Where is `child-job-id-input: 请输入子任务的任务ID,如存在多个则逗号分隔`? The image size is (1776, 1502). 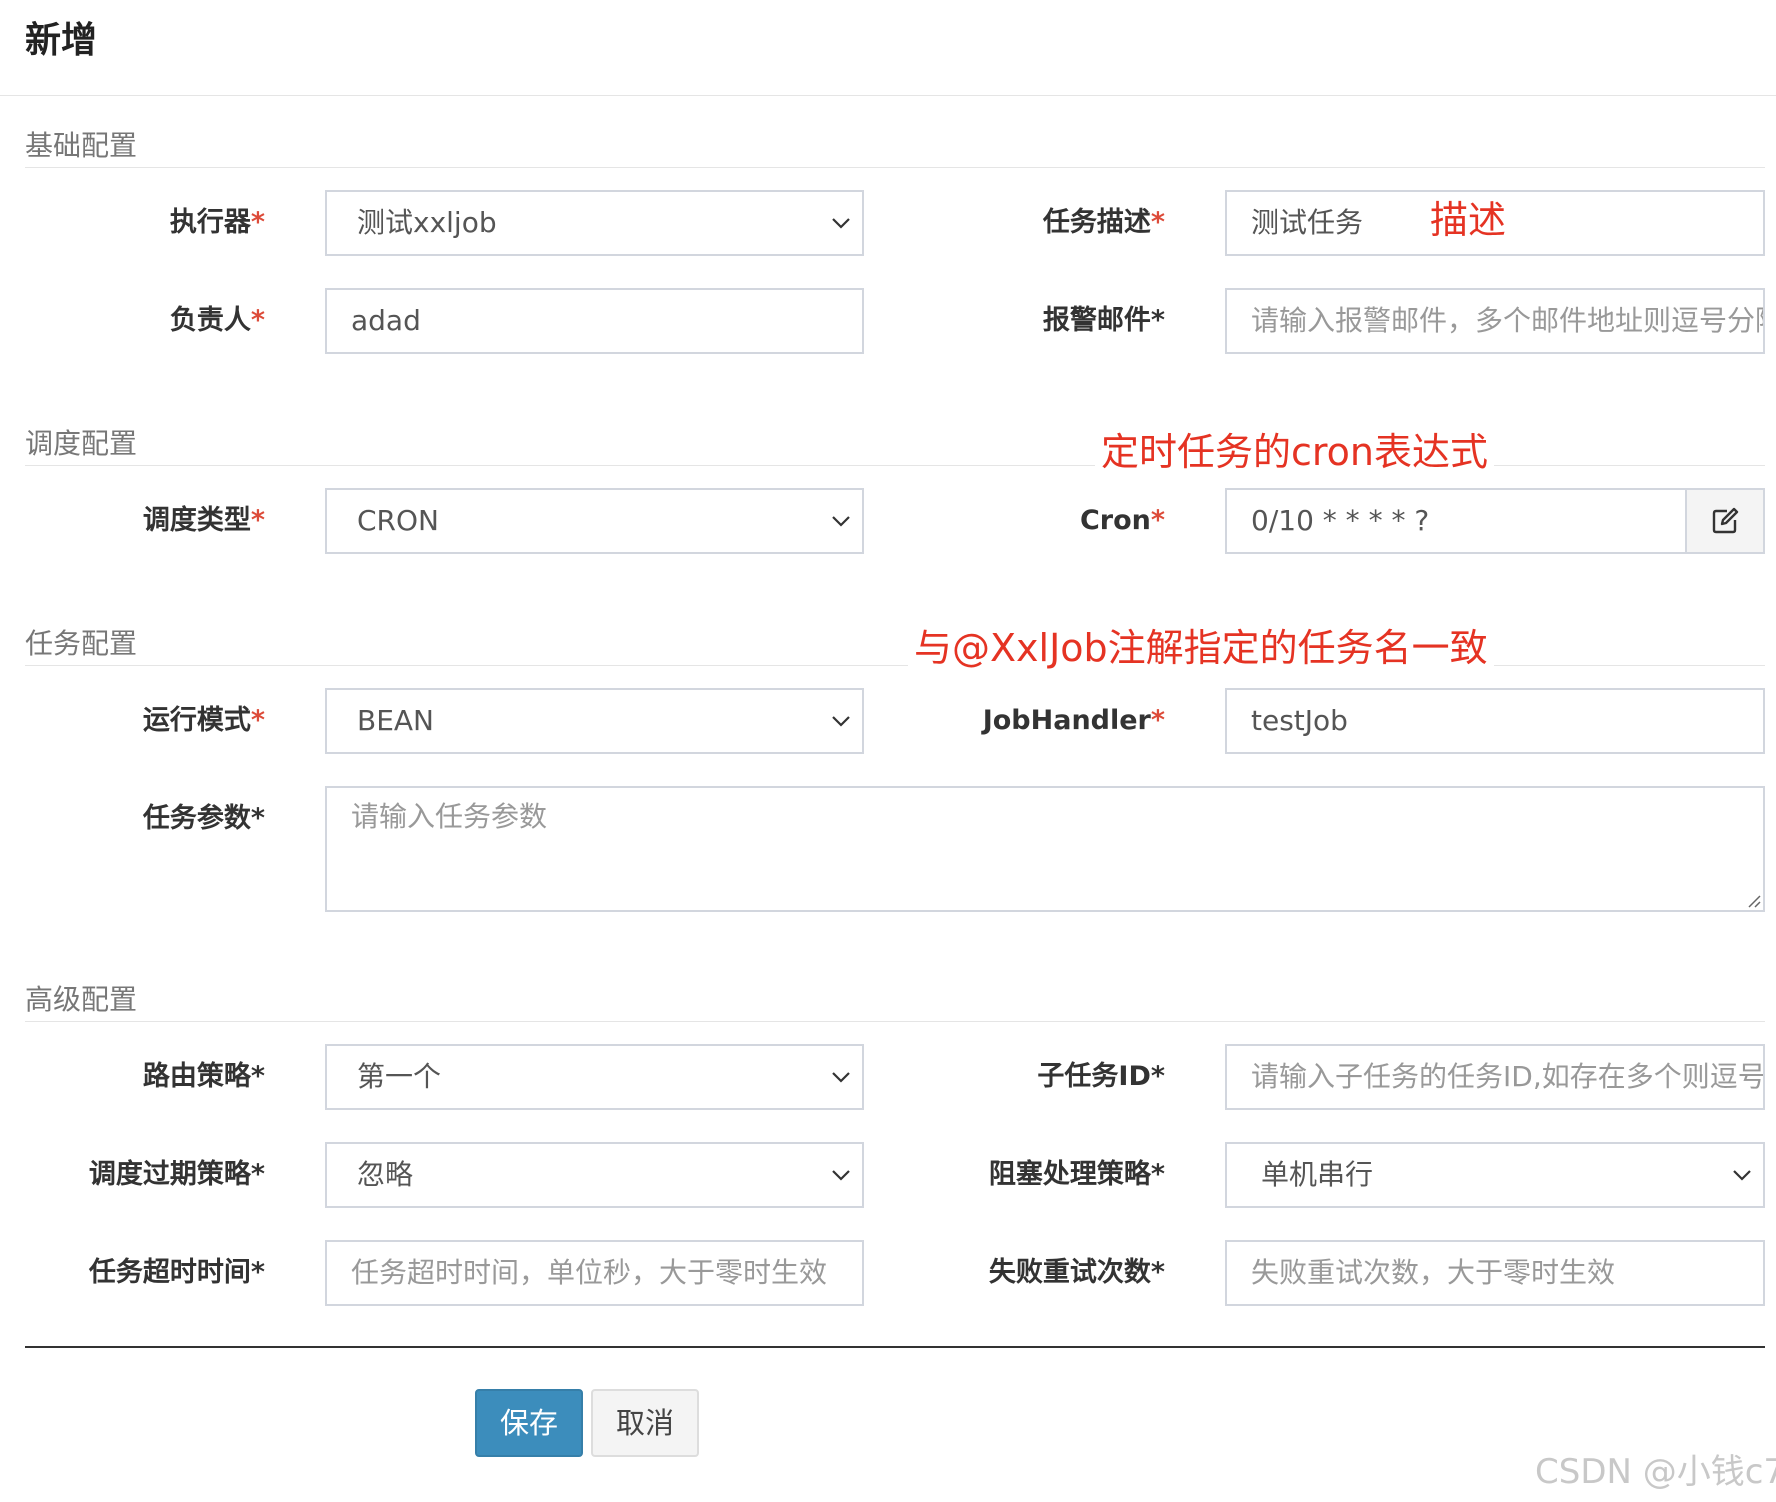 child-job-id-input: 请输入子任务的任务ID,如存在多个则逗号分隔 is located at coordinates (1495, 1077).